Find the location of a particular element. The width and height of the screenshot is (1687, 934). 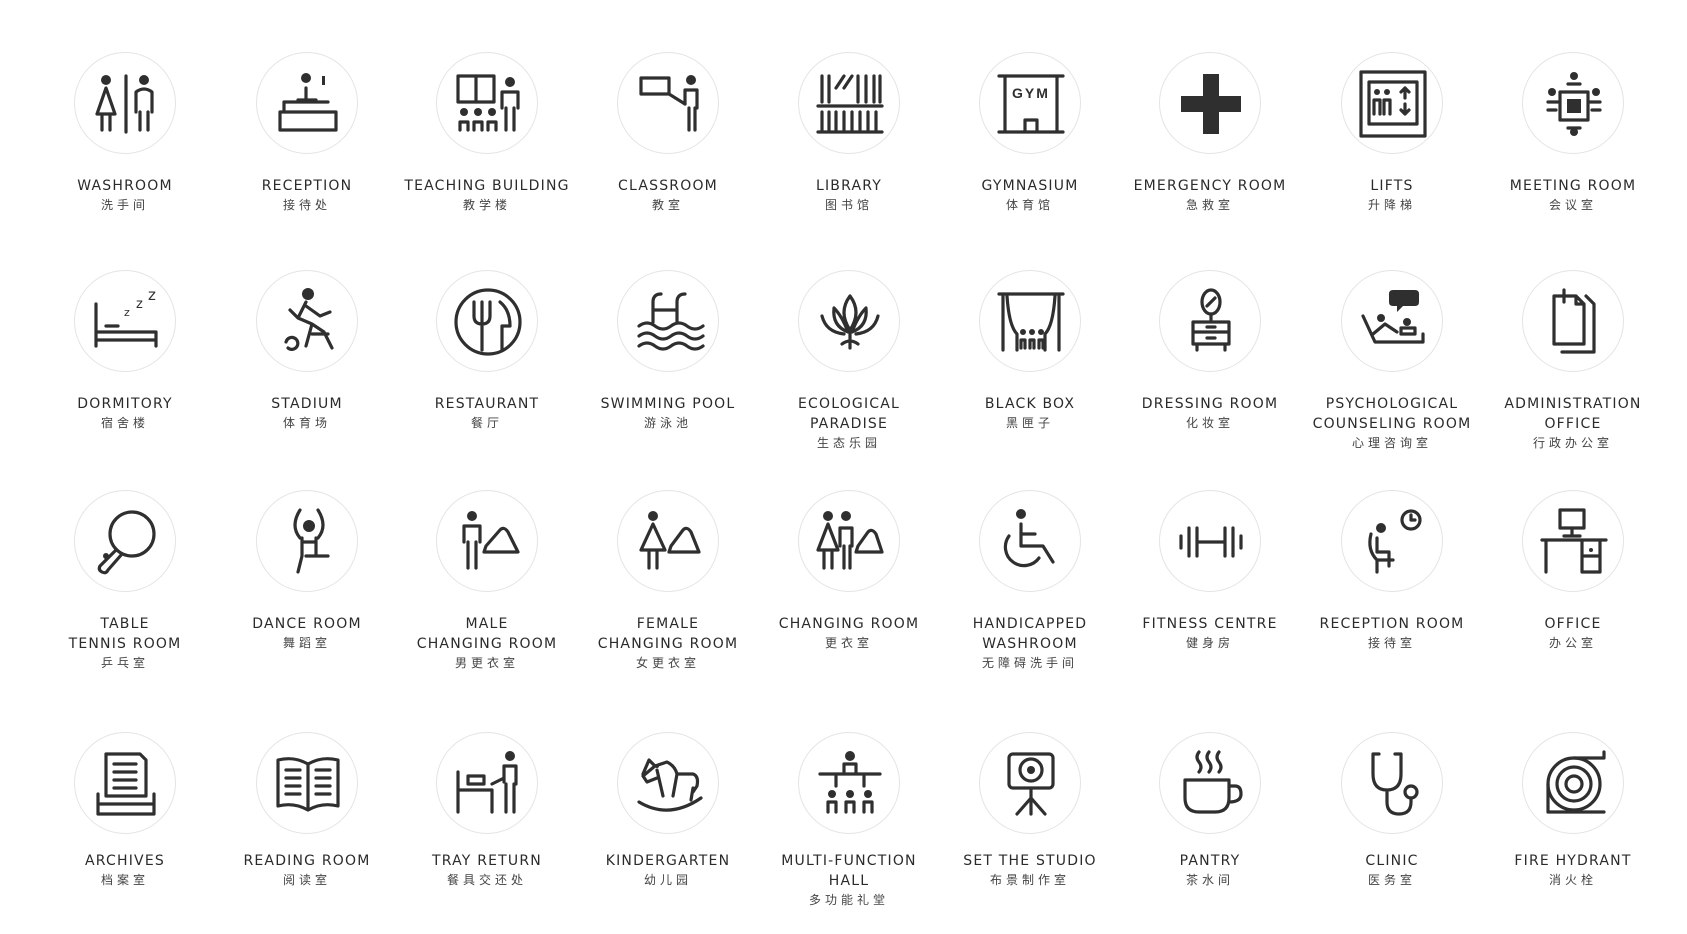

sign-label: PANTRY 茶水间 is located at coordinates (1210, 870).